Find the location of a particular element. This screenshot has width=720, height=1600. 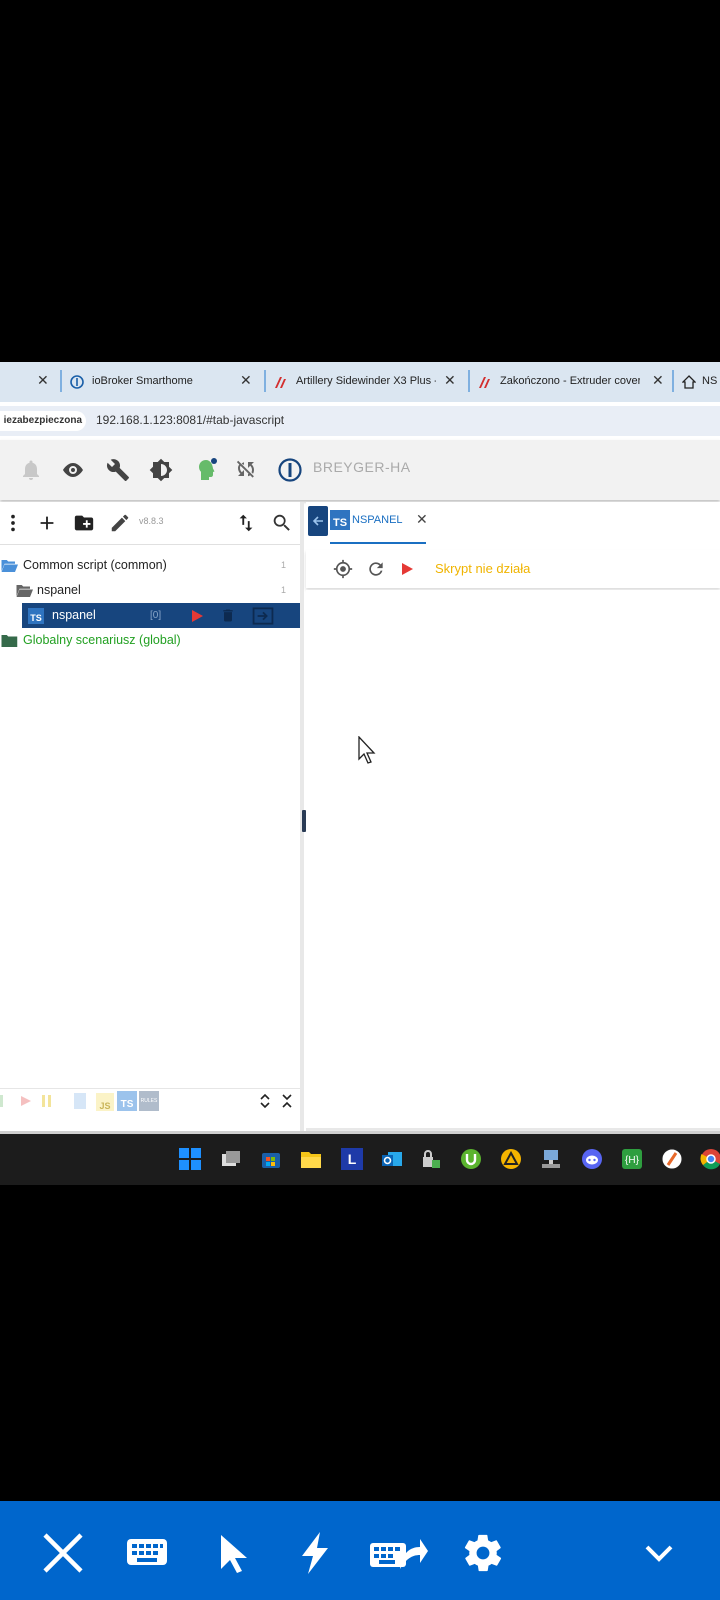

tab-extruder: Zakończono - Extruder cover ✕ is located at coordinates (570, 382).